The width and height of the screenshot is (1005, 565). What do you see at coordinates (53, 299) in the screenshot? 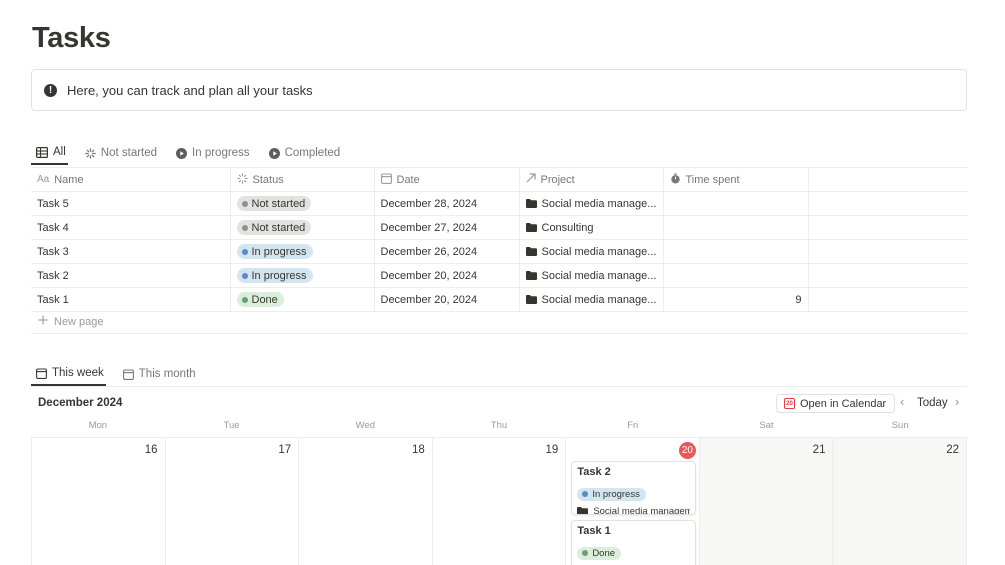
I see `task-name: Task 1` at bounding box center [53, 299].